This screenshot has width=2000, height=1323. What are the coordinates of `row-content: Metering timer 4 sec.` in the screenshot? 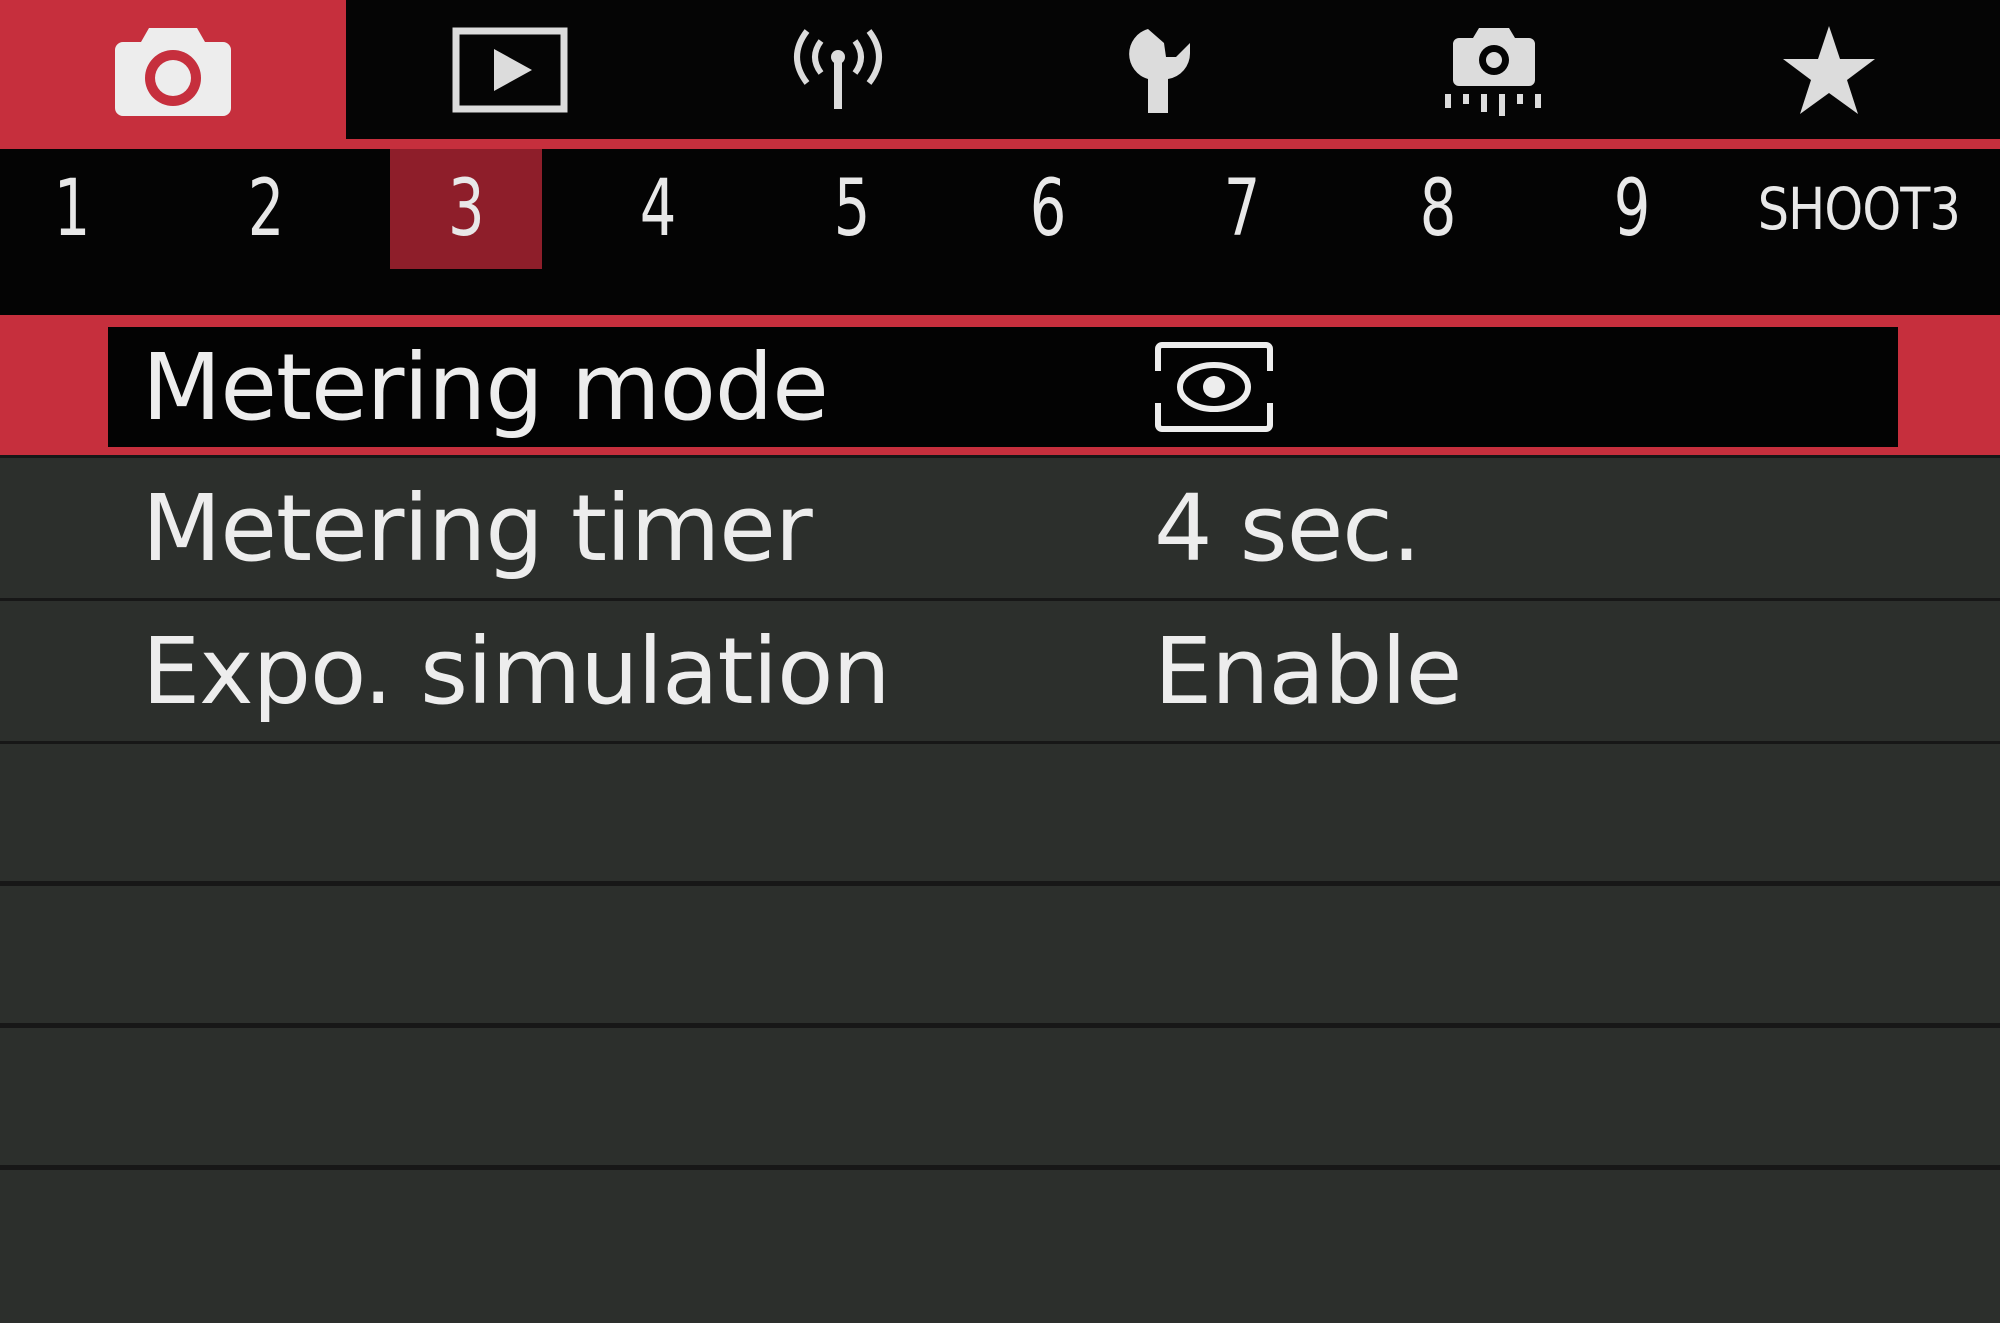 It's located at (1000, 528).